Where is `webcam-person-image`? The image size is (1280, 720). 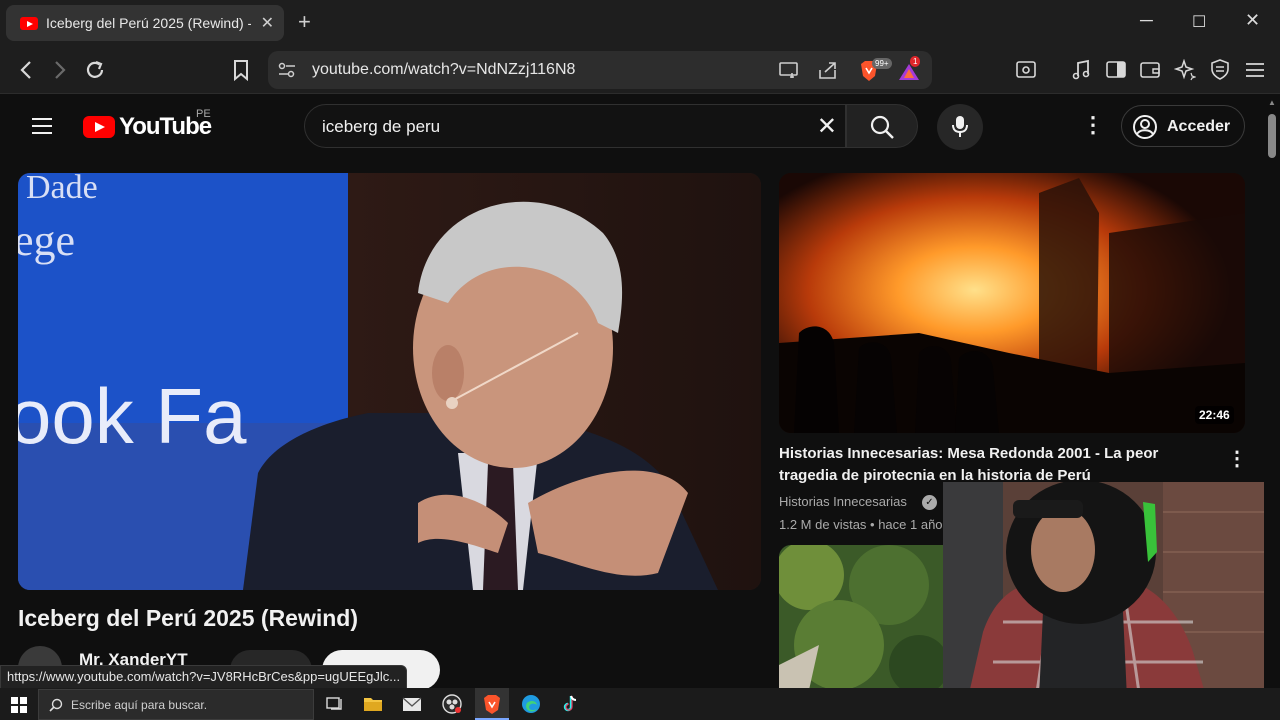
webcam-person-image is located at coordinates (1111, 601).